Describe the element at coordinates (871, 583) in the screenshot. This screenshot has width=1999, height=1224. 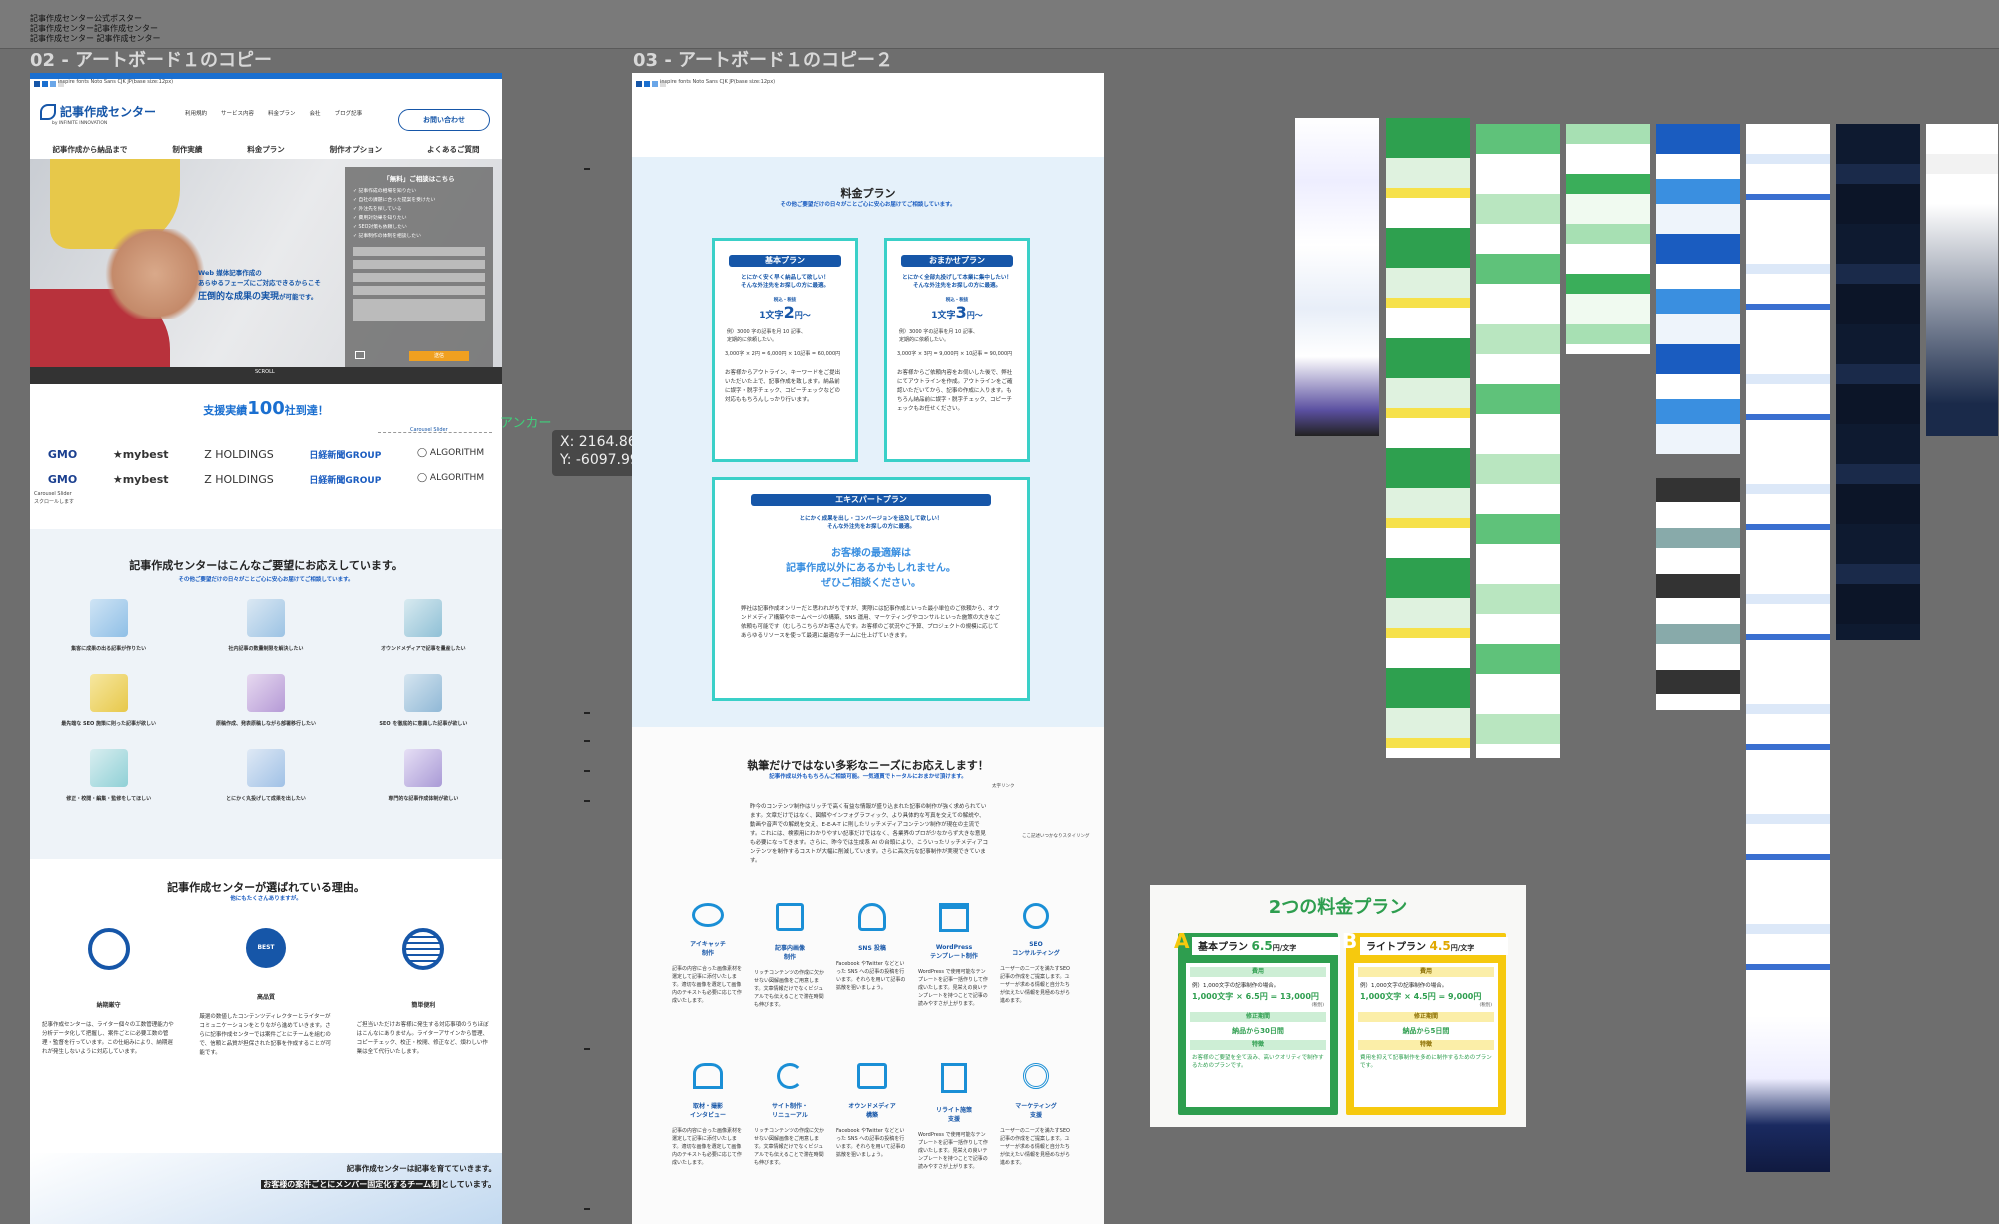
I see `expert-big-3: ぜひご相談ください。` at that location.